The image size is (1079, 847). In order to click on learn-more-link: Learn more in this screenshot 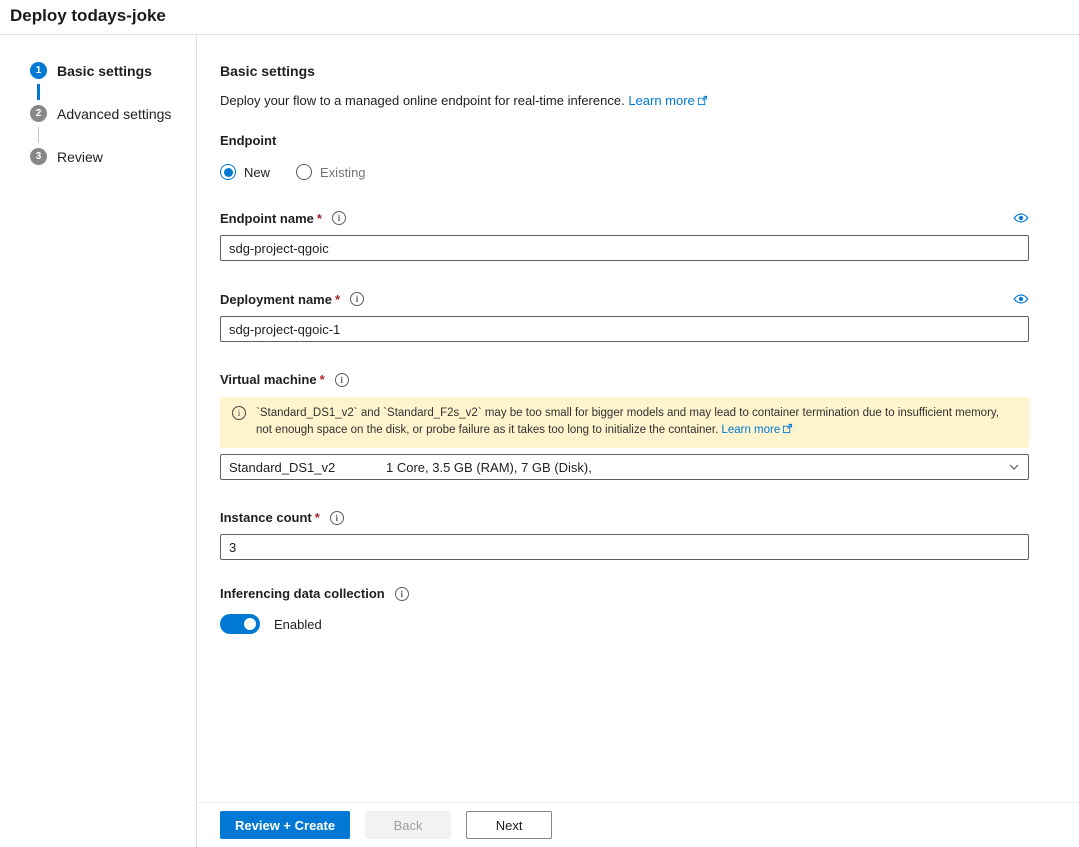, I will do `click(667, 100)`.